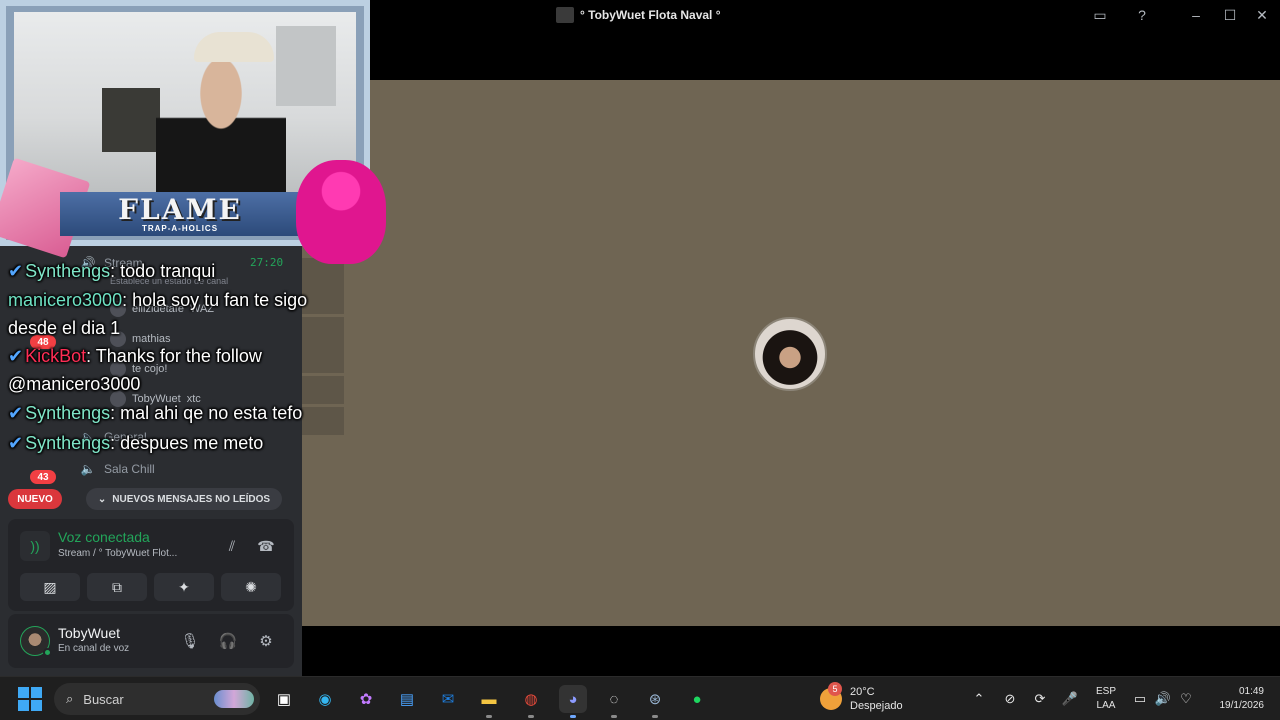 Image resolution: width=1280 pixels, height=720 pixels. Describe the element at coordinates (266, 546) in the screenshot. I see `disconnect-icon: ☎` at that location.